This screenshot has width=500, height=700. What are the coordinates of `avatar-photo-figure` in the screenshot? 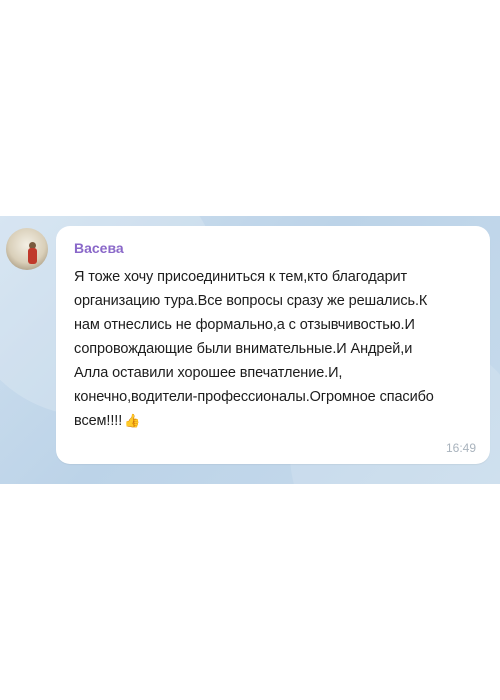 It's located at (32, 256).